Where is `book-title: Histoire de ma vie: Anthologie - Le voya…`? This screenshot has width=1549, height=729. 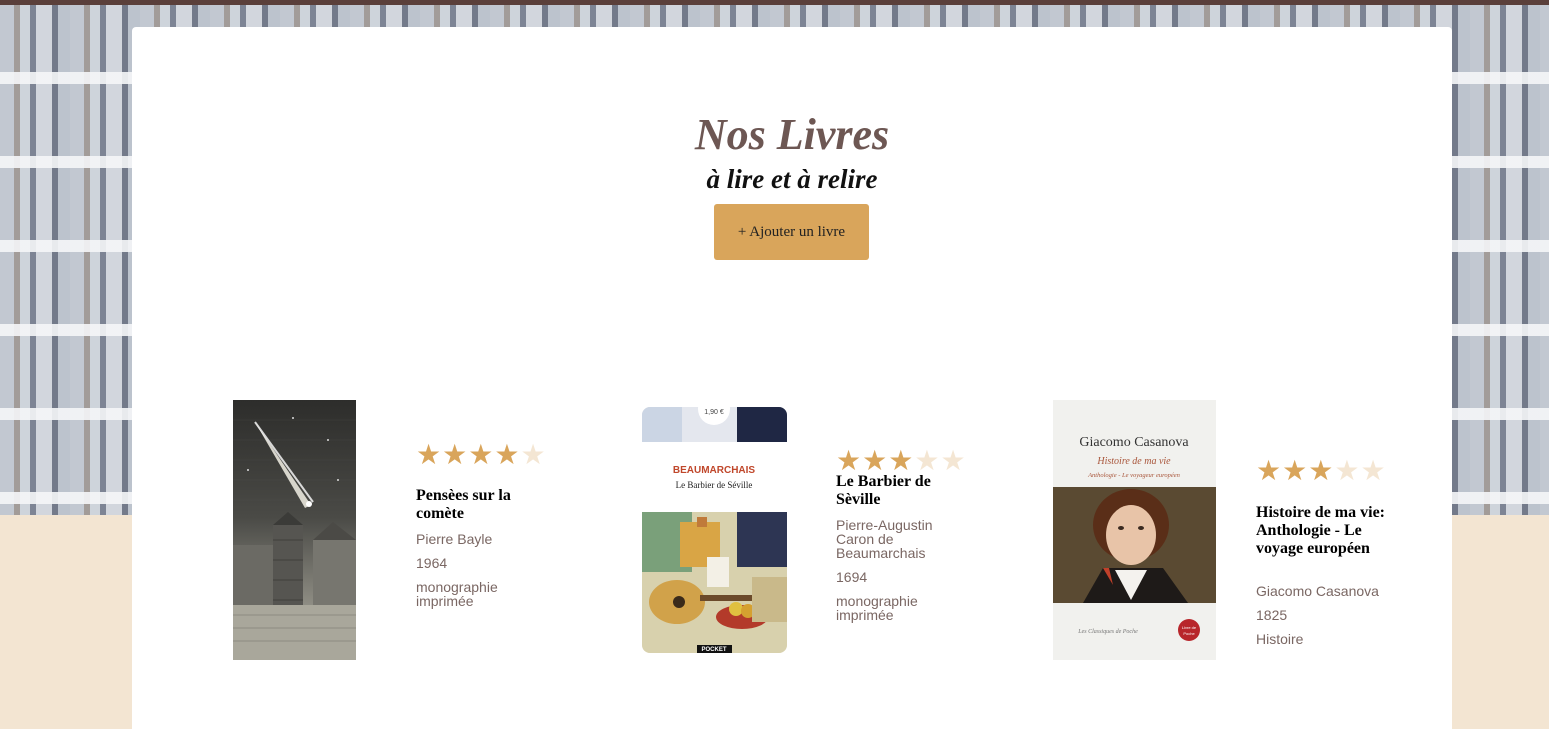
book-title: Histoire de ma vie: Anthologie - Le voya… is located at coordinates (1321, 530).